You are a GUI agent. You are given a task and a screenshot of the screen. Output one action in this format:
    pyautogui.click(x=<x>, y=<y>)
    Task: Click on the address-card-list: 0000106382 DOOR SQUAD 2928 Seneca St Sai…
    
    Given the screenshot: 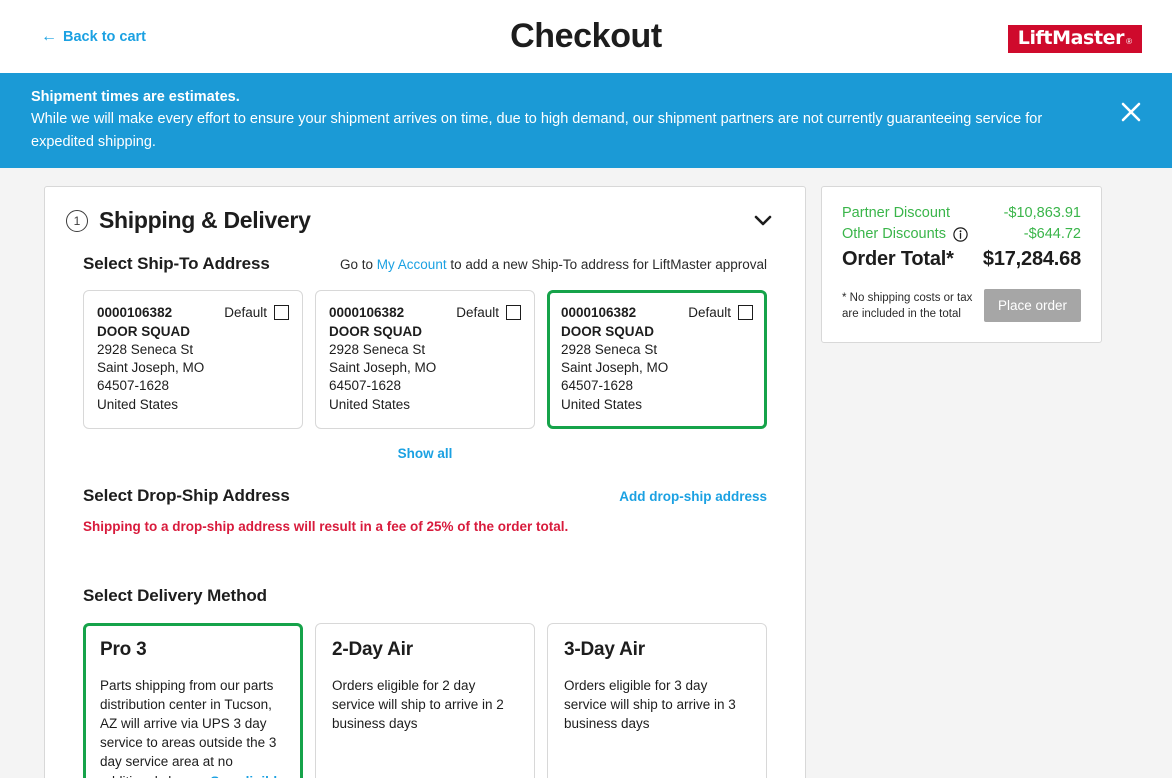 What is the action you would take?
    pyautogui.click(x=425, y=359)
    